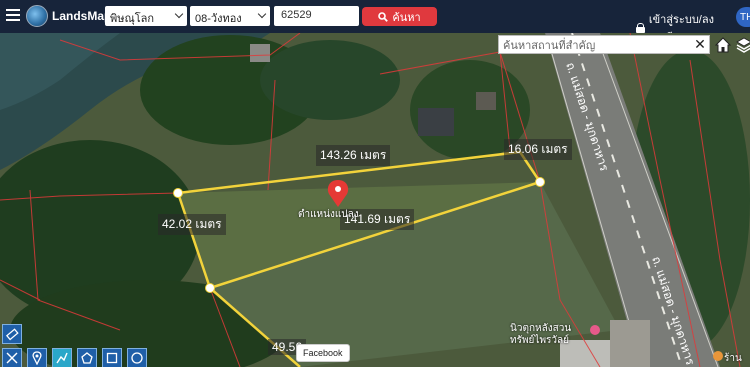 This screenshot has width=750, height=367. I want to click on circle-tool, so click(137, 357).